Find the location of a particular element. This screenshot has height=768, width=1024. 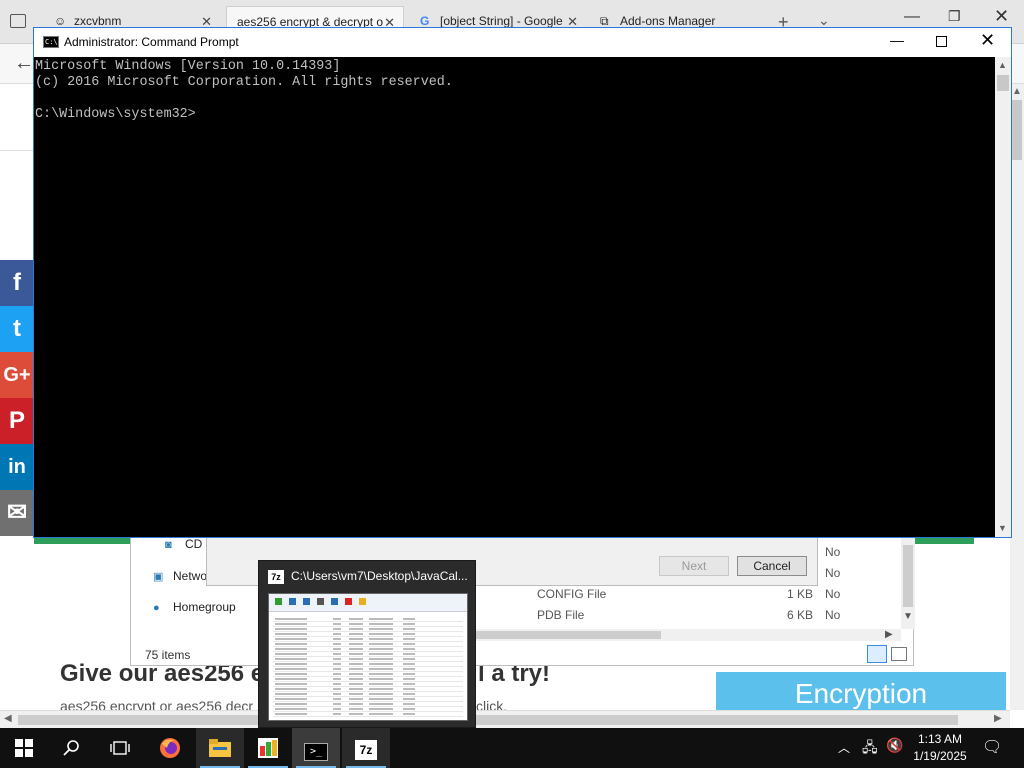

file-row: CONFIG File 1 KB is located at coordinates (687, 596).